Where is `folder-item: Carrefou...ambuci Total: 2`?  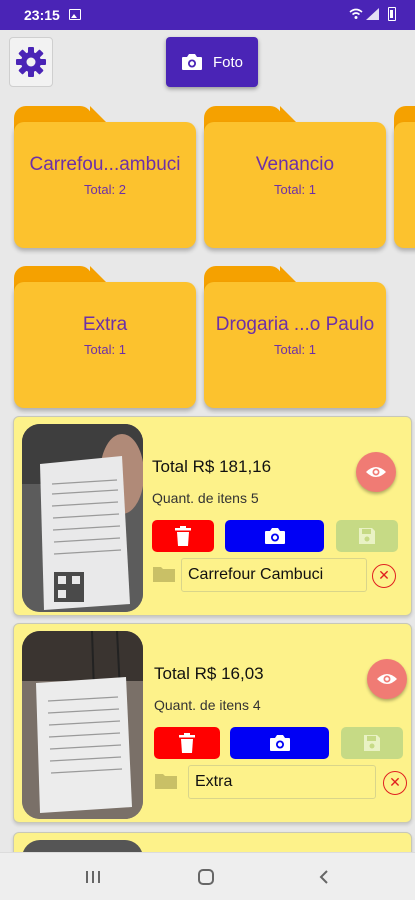
folder-item: Carrefou...ambuci Total: 2 is located at coordinates (105, 173).